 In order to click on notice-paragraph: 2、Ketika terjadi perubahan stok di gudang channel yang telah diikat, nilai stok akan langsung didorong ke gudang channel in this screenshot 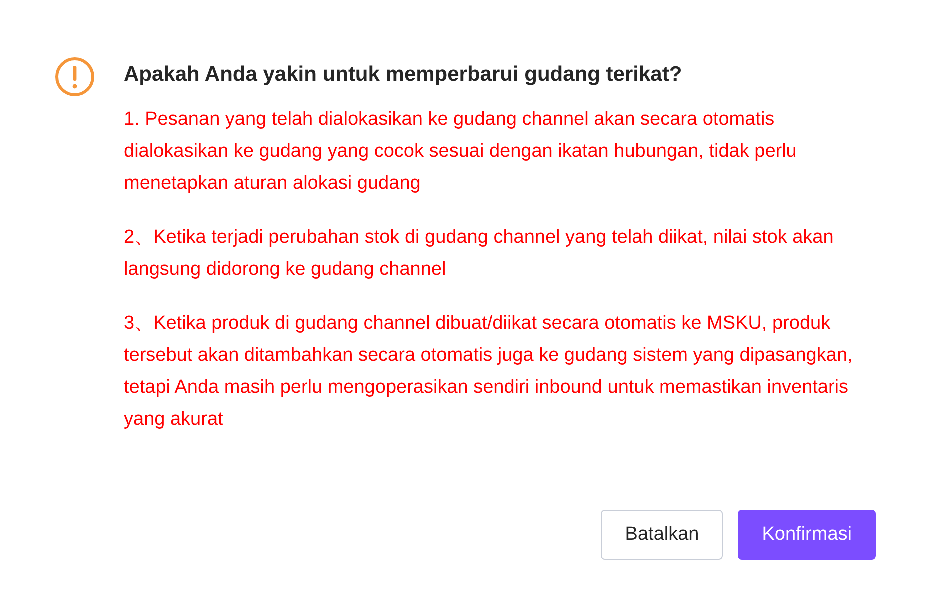, I will do `click(479, 254)`.